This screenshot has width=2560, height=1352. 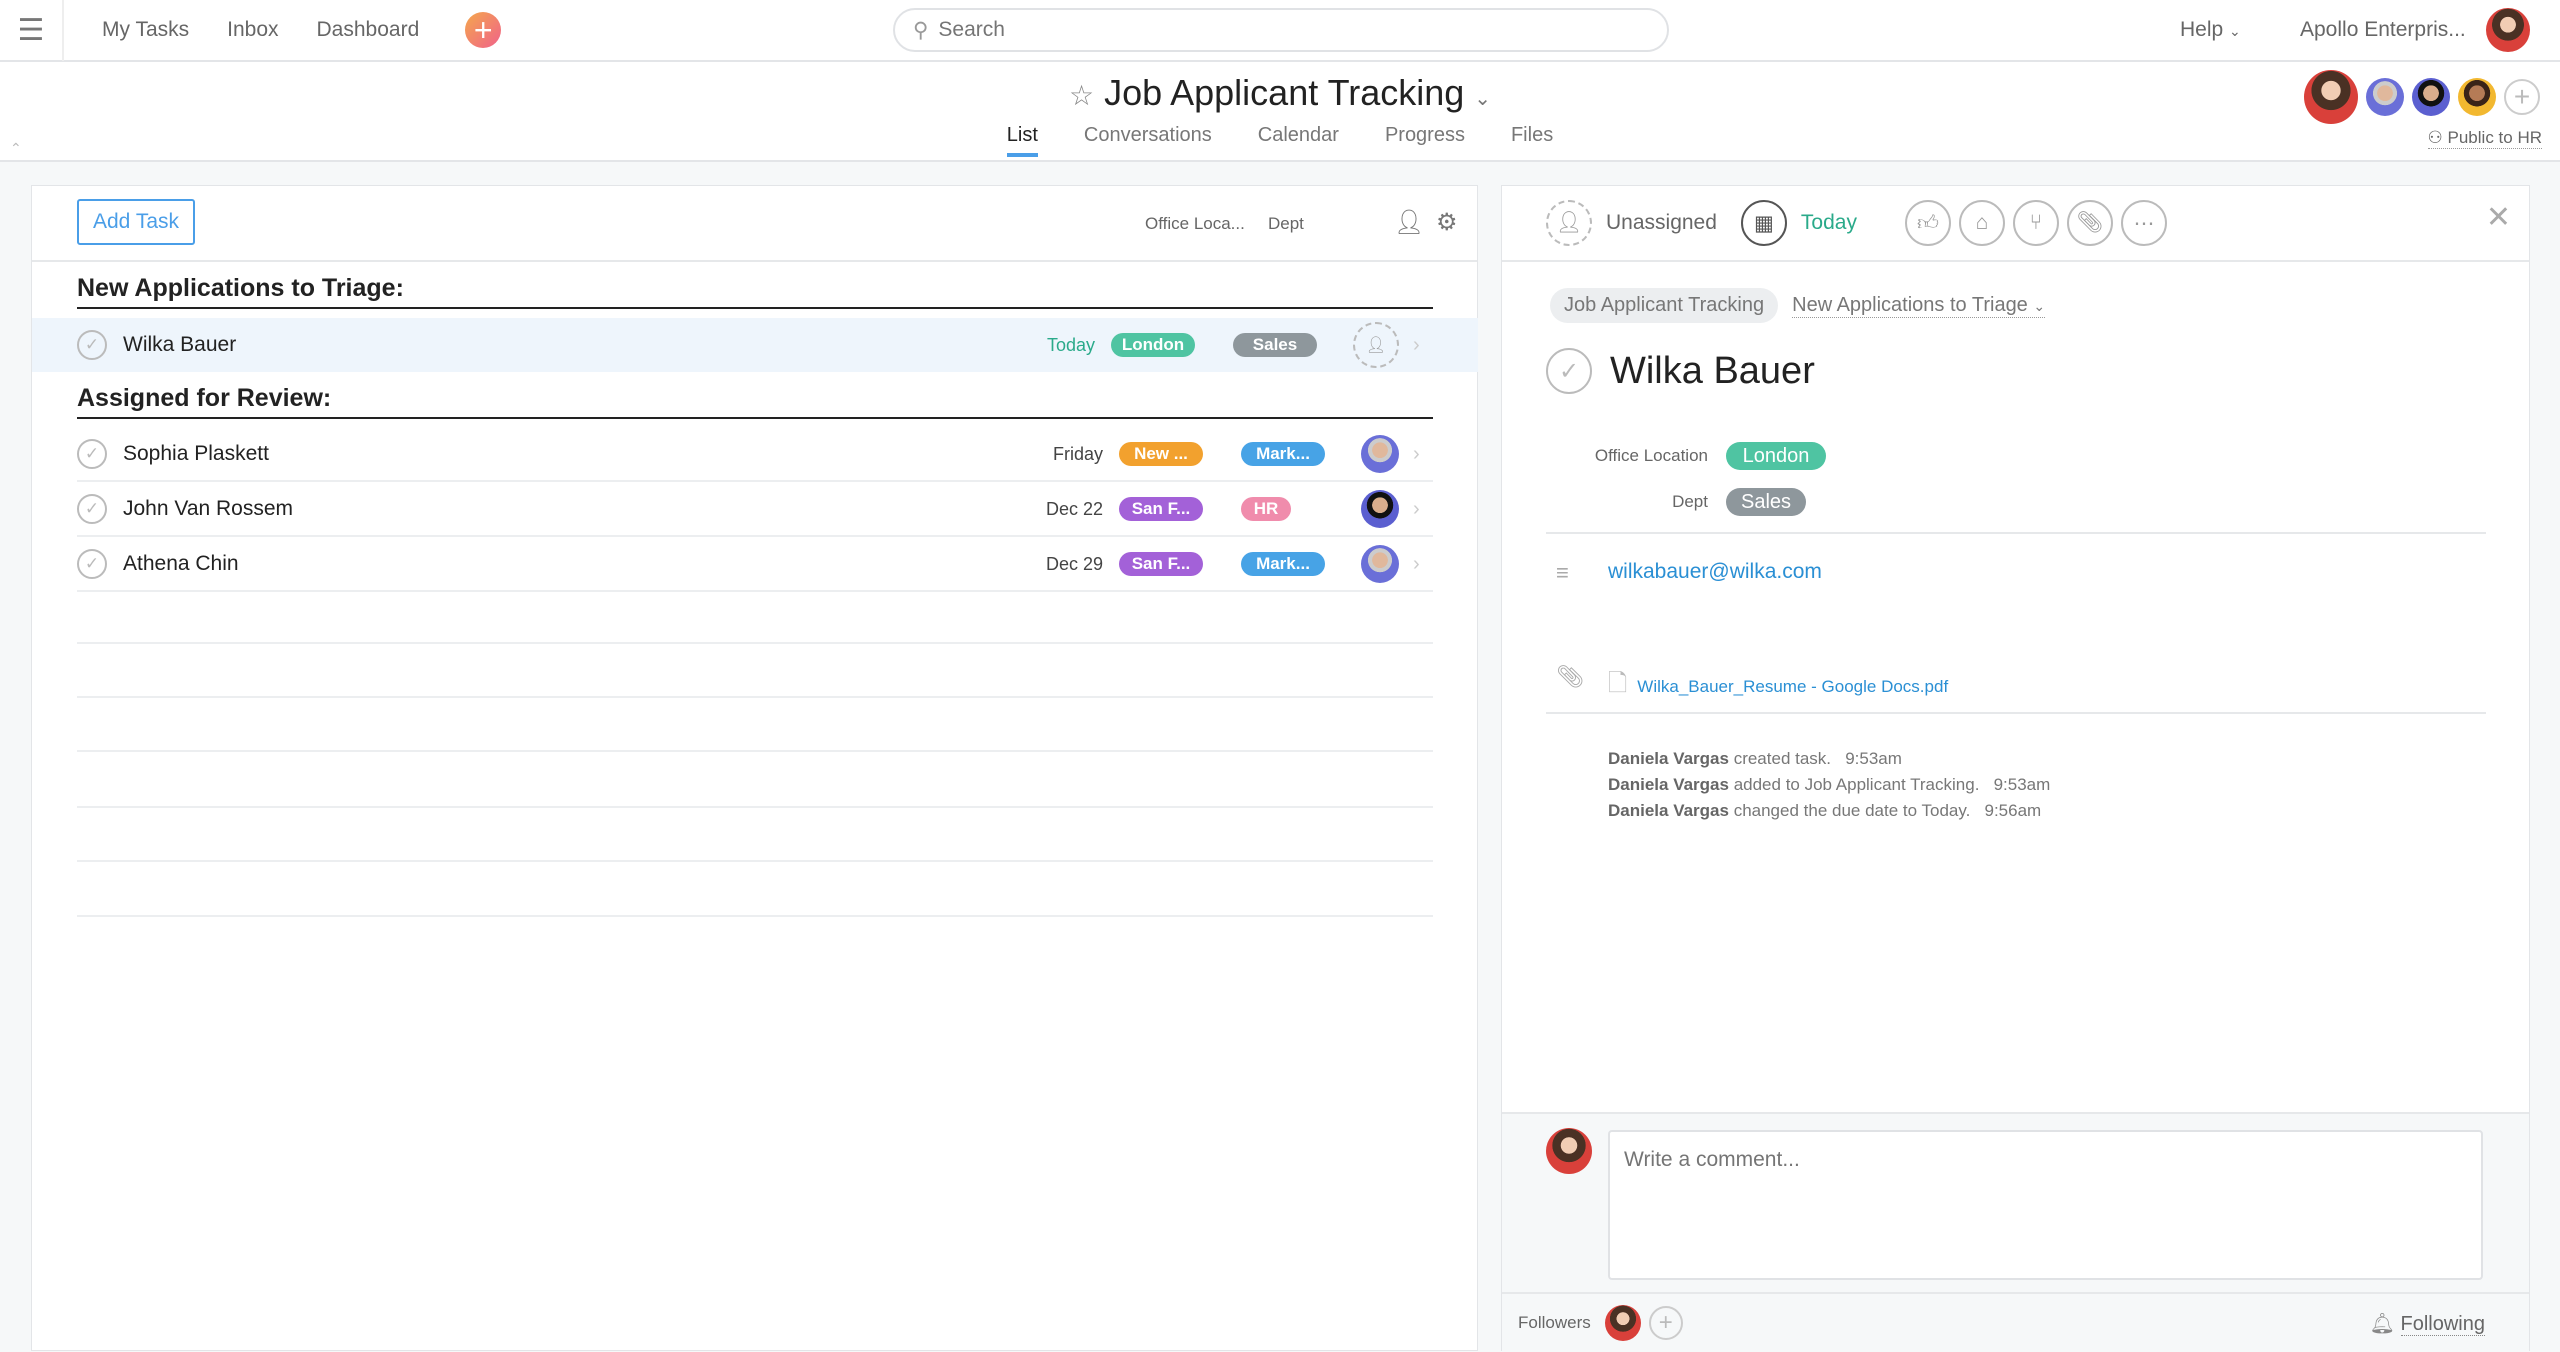 What do you see at coordinates (1712, 371) in the screenshot?
I see `task-title: Wilka Bauer` at bounding box center [1712, 371].